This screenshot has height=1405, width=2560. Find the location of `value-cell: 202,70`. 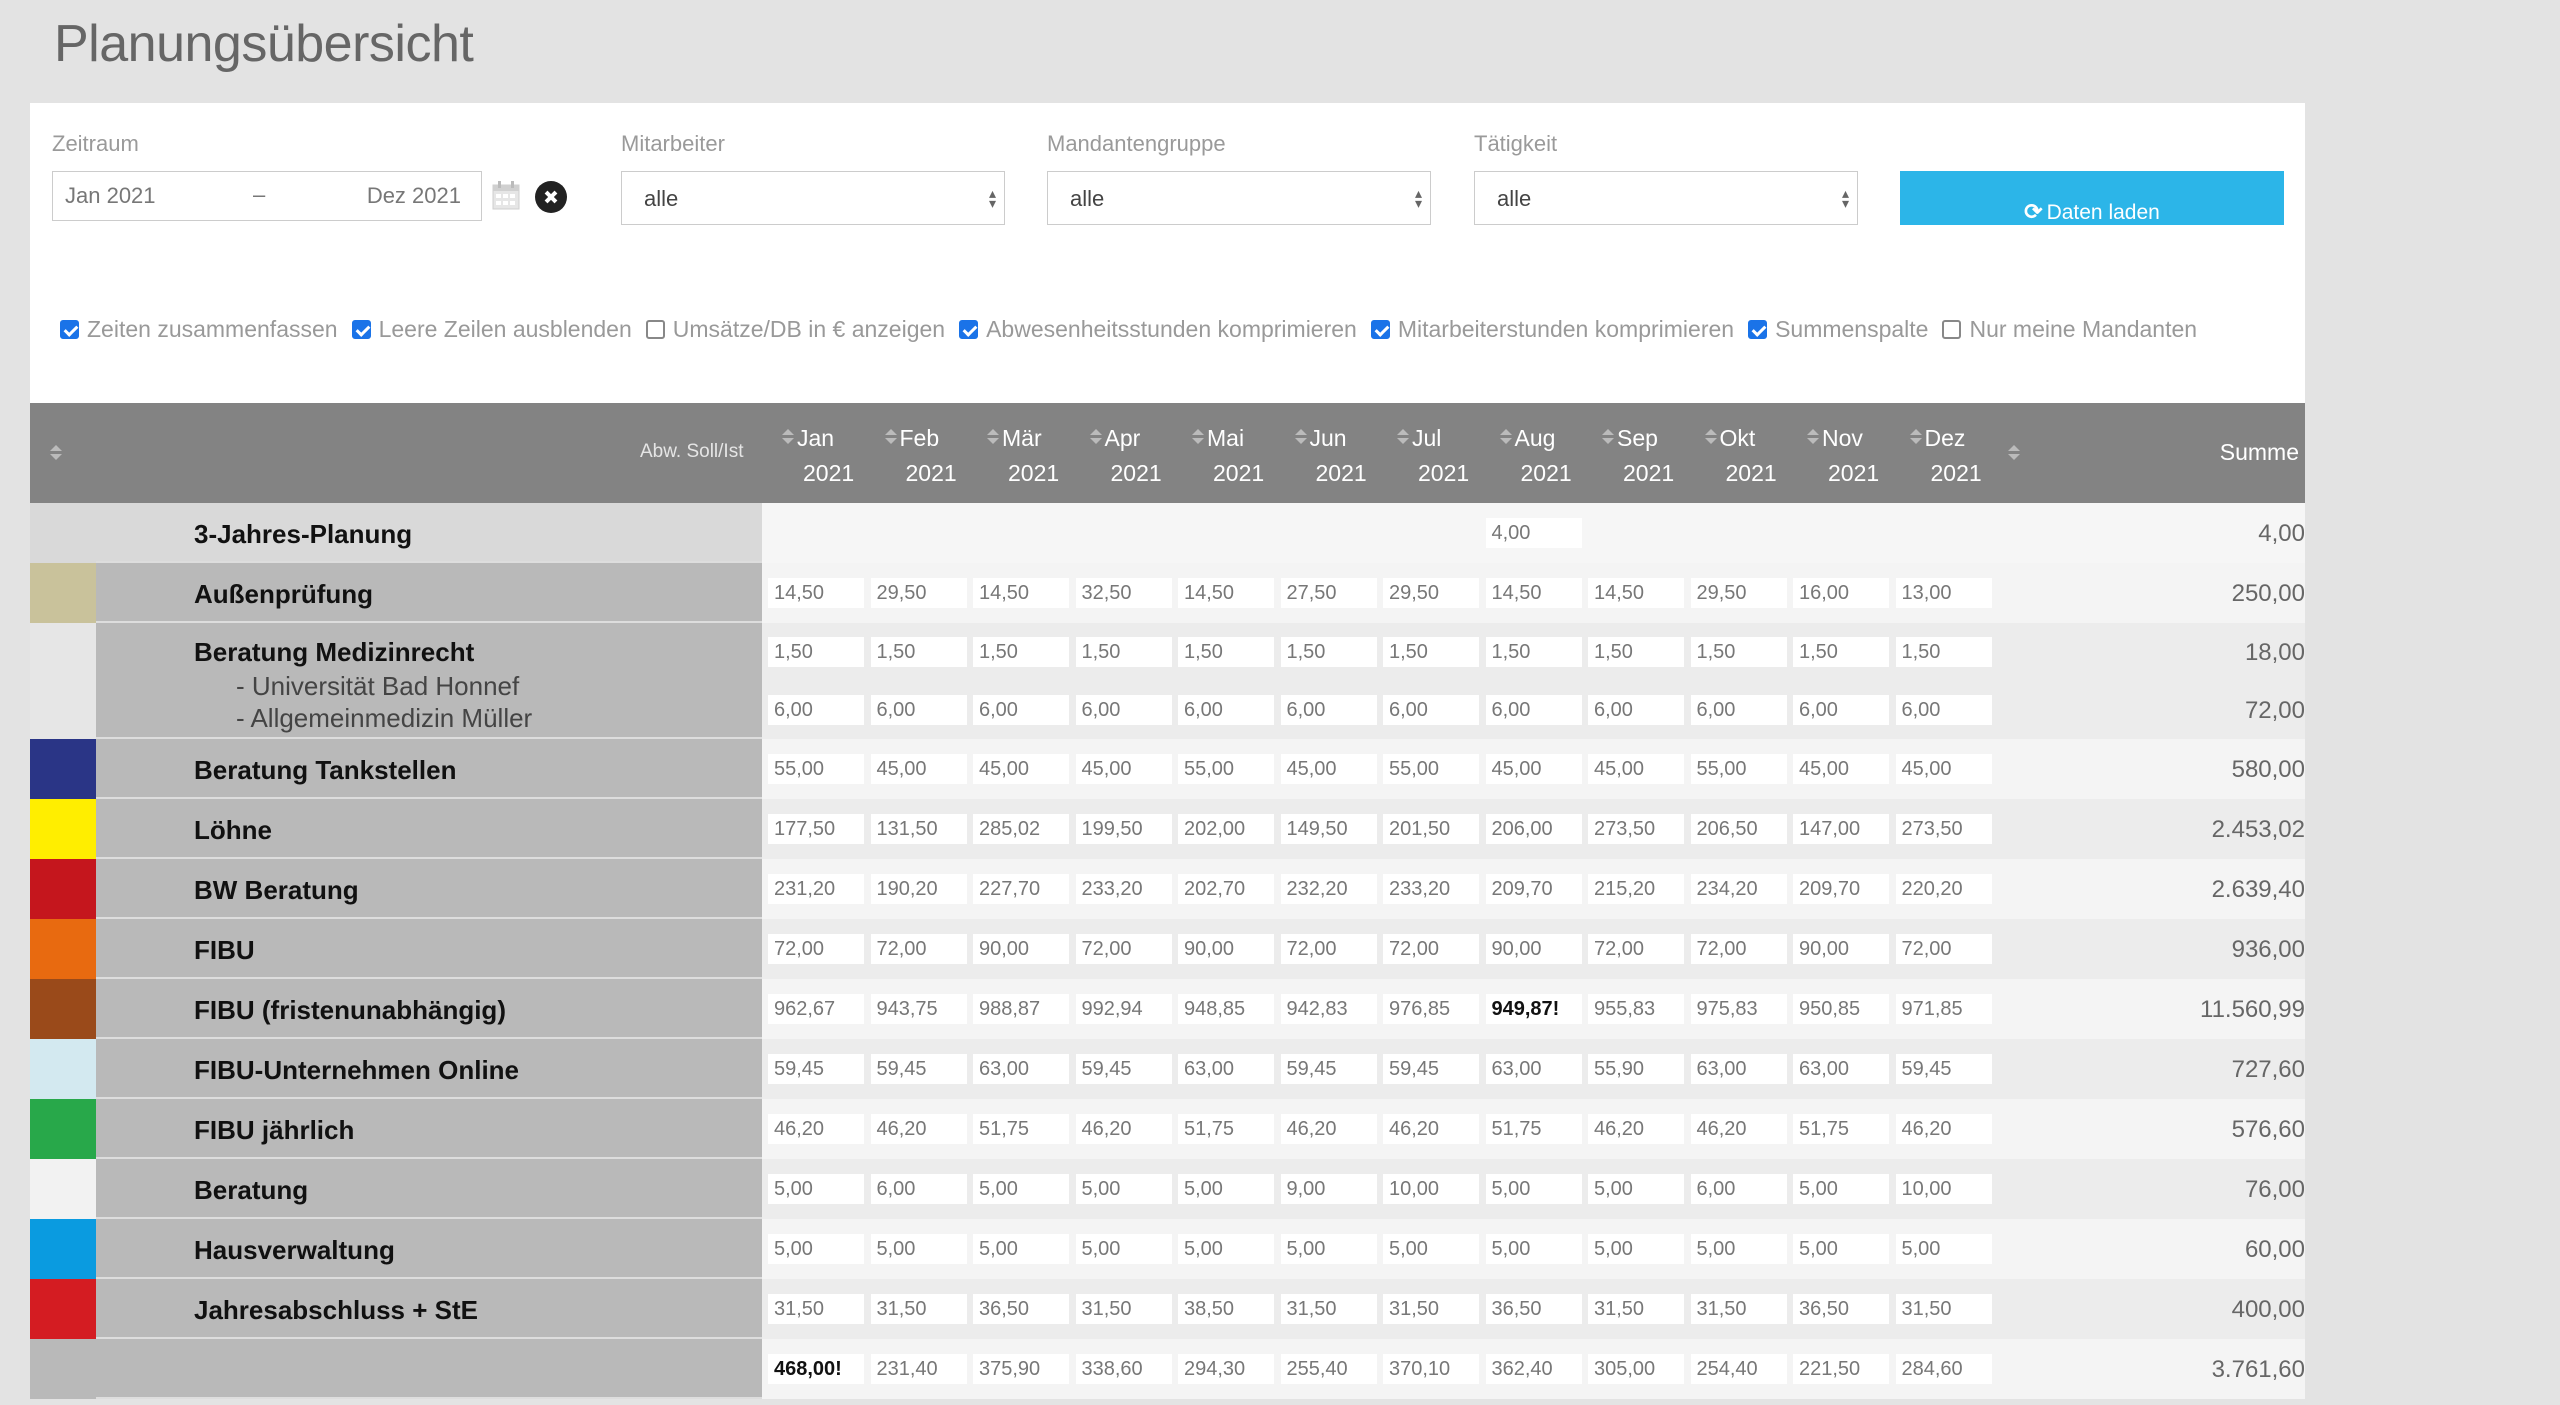

value-cell: 202,70 is located at coordinates (1226, 889).